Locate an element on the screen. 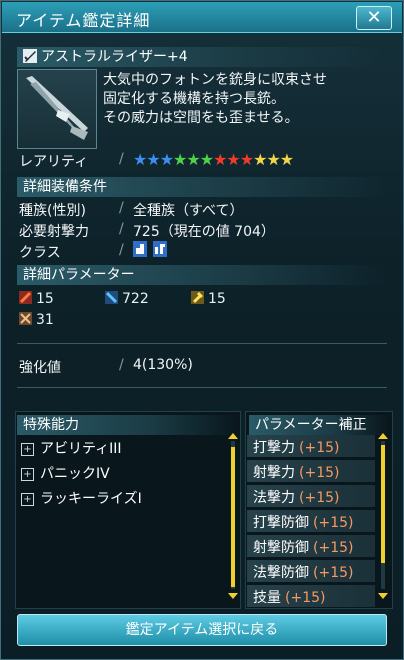 Image resolution: width=404 pixels, height=660 pixels. requirements-header-label: 詳細装備条件 is located at coordinates (65, 187).